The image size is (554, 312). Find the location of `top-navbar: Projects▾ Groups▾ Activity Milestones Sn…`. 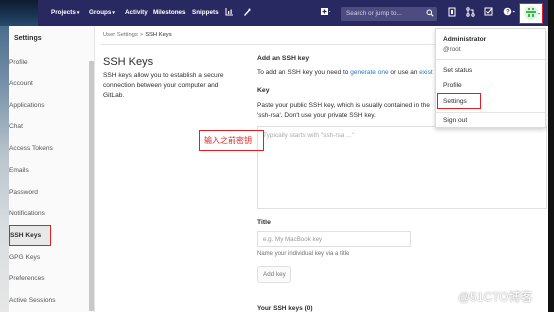

top-navbar: Projects▾ Groups▾ Activity Milestones Sn… is located at coordinates (277, 13).